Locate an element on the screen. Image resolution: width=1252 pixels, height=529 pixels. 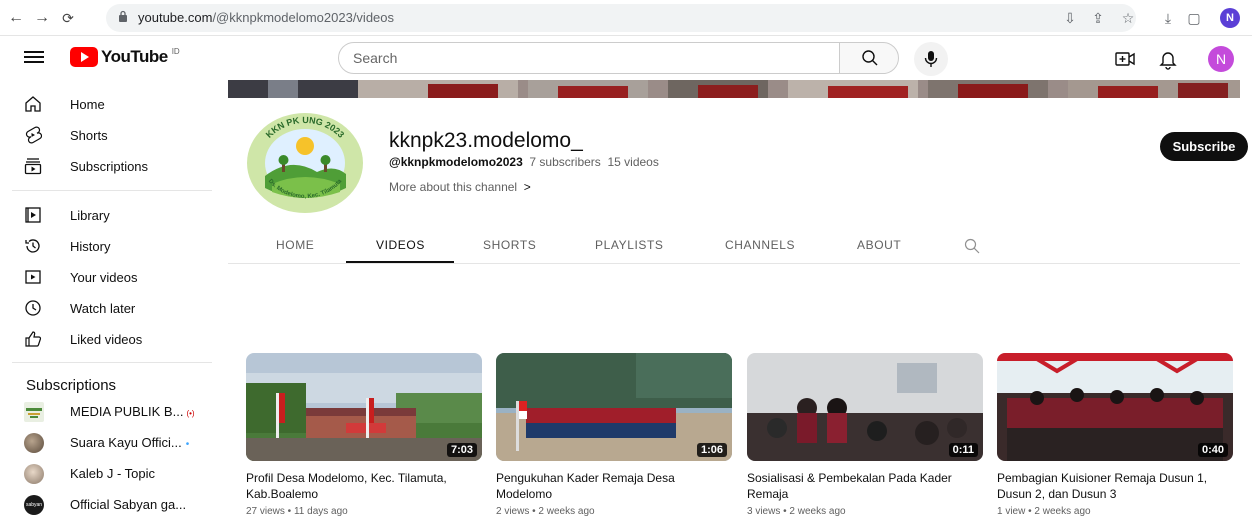
more-about-label: More about this channel is located at coordinates (453, 187).